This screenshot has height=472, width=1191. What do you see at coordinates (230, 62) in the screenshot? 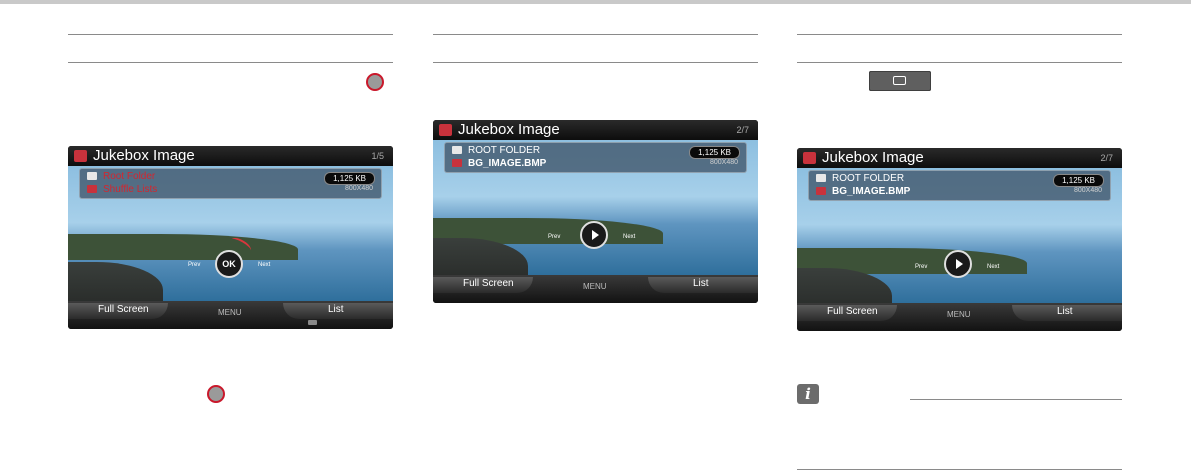
I see `col1-rule-second` at bounding box center [230, 62].